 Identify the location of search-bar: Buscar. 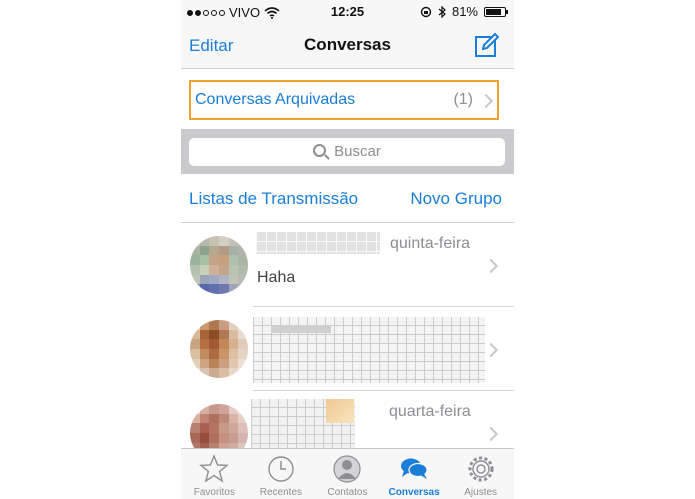
(347, 151).